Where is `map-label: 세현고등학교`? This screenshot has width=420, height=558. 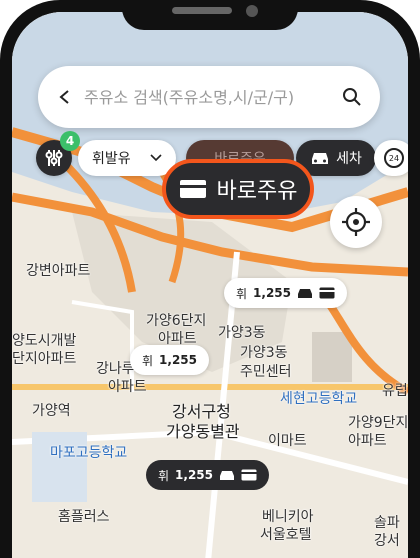 map-label: 세현고등학교 is located at coordinates (319, 399).